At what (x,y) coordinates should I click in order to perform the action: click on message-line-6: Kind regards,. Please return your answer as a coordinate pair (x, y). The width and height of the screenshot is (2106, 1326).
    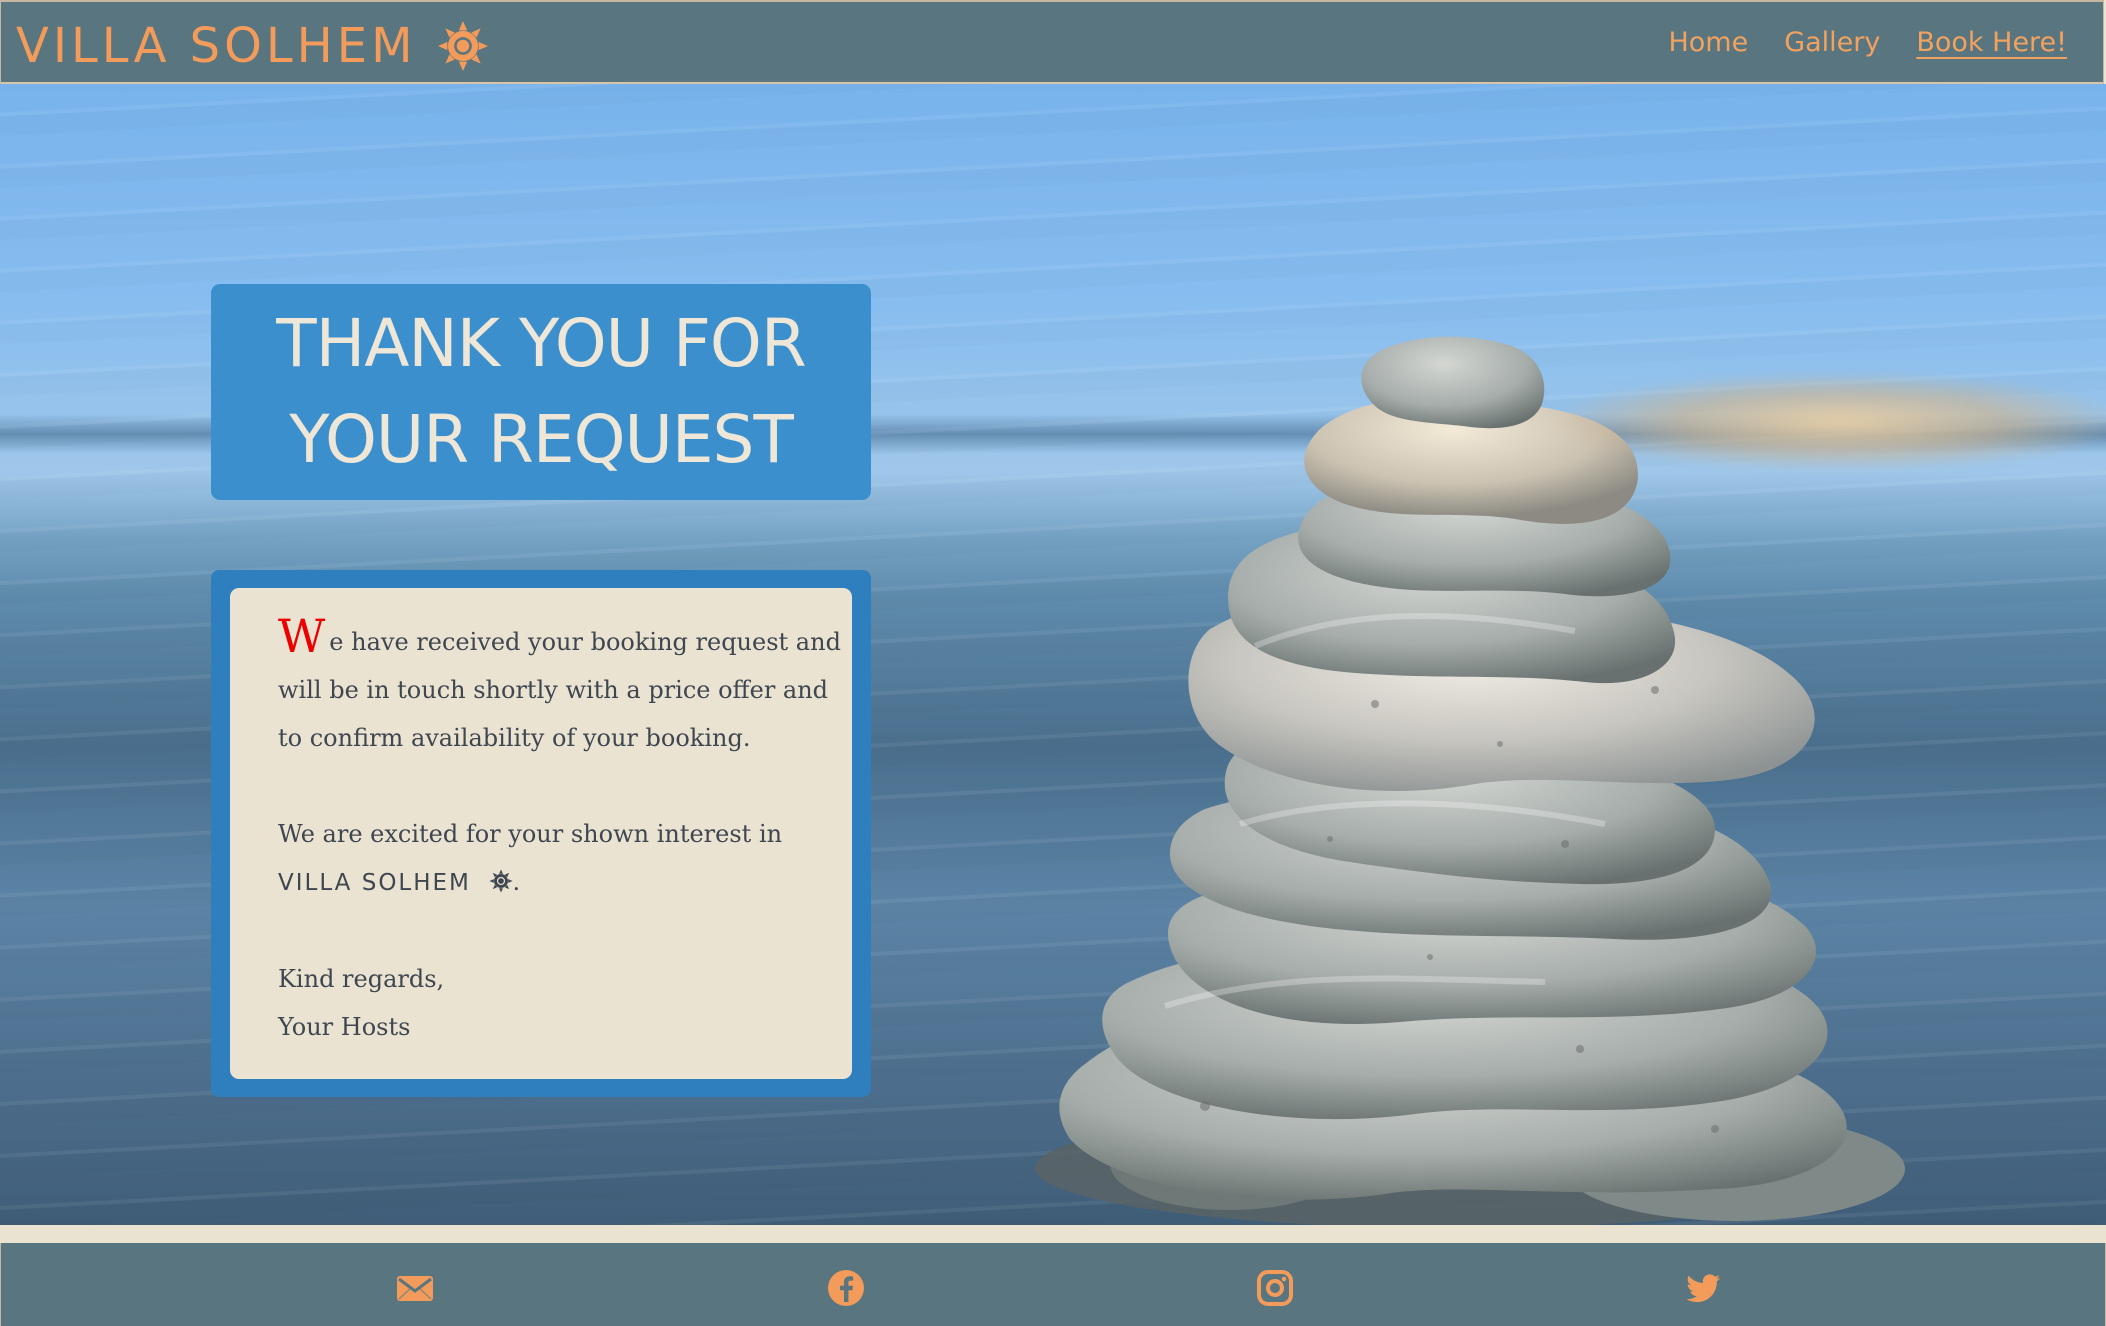
    Looking at the image, I should click on (361, 979).